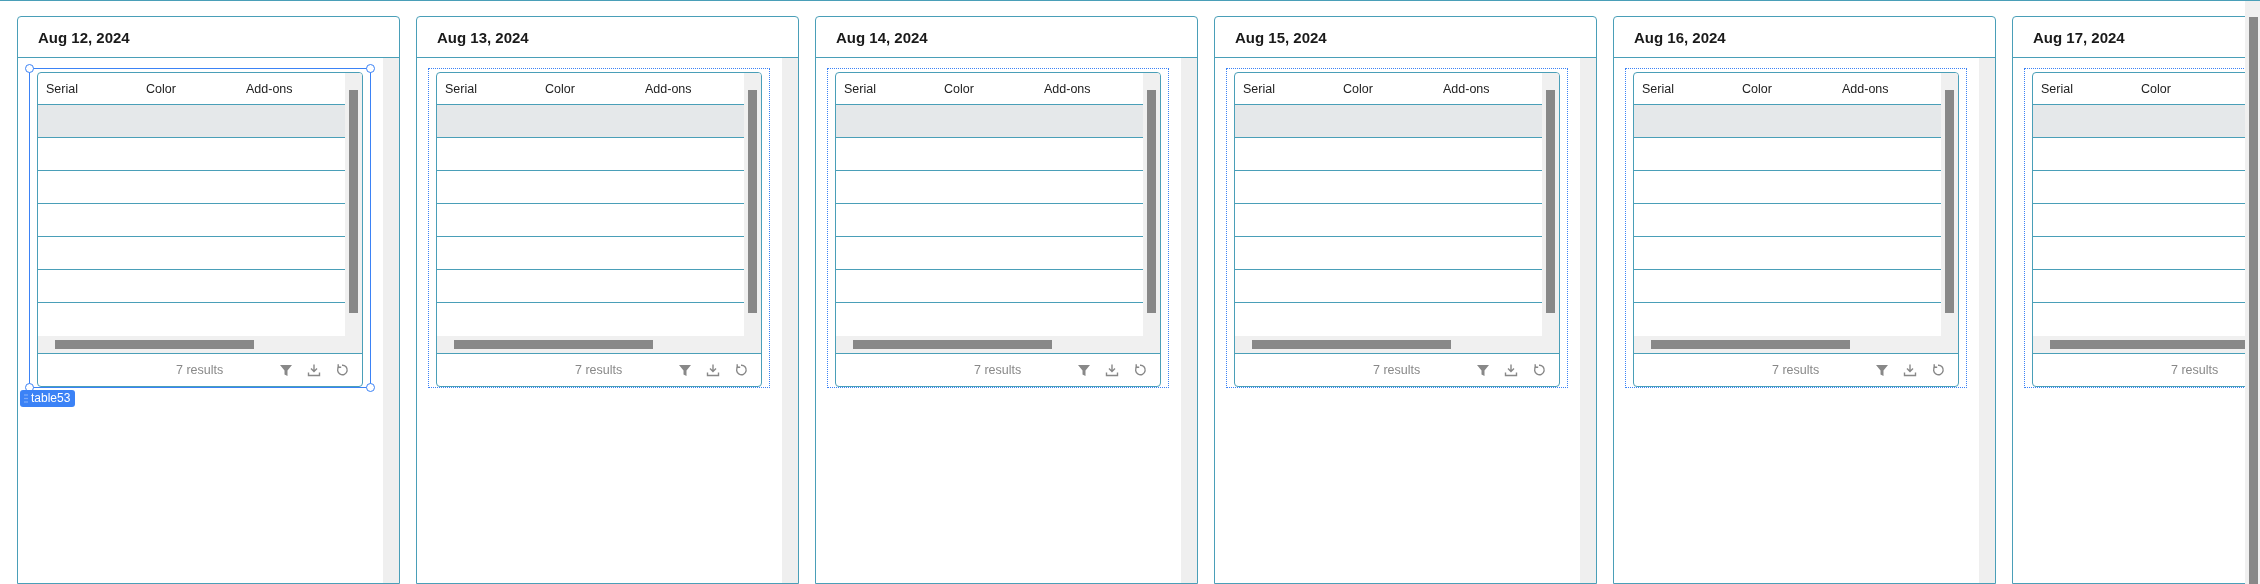  Describe the element at coordinates (1680, 37) in the screenshot. I see `day-title: Aug 16, 2024` at that location.